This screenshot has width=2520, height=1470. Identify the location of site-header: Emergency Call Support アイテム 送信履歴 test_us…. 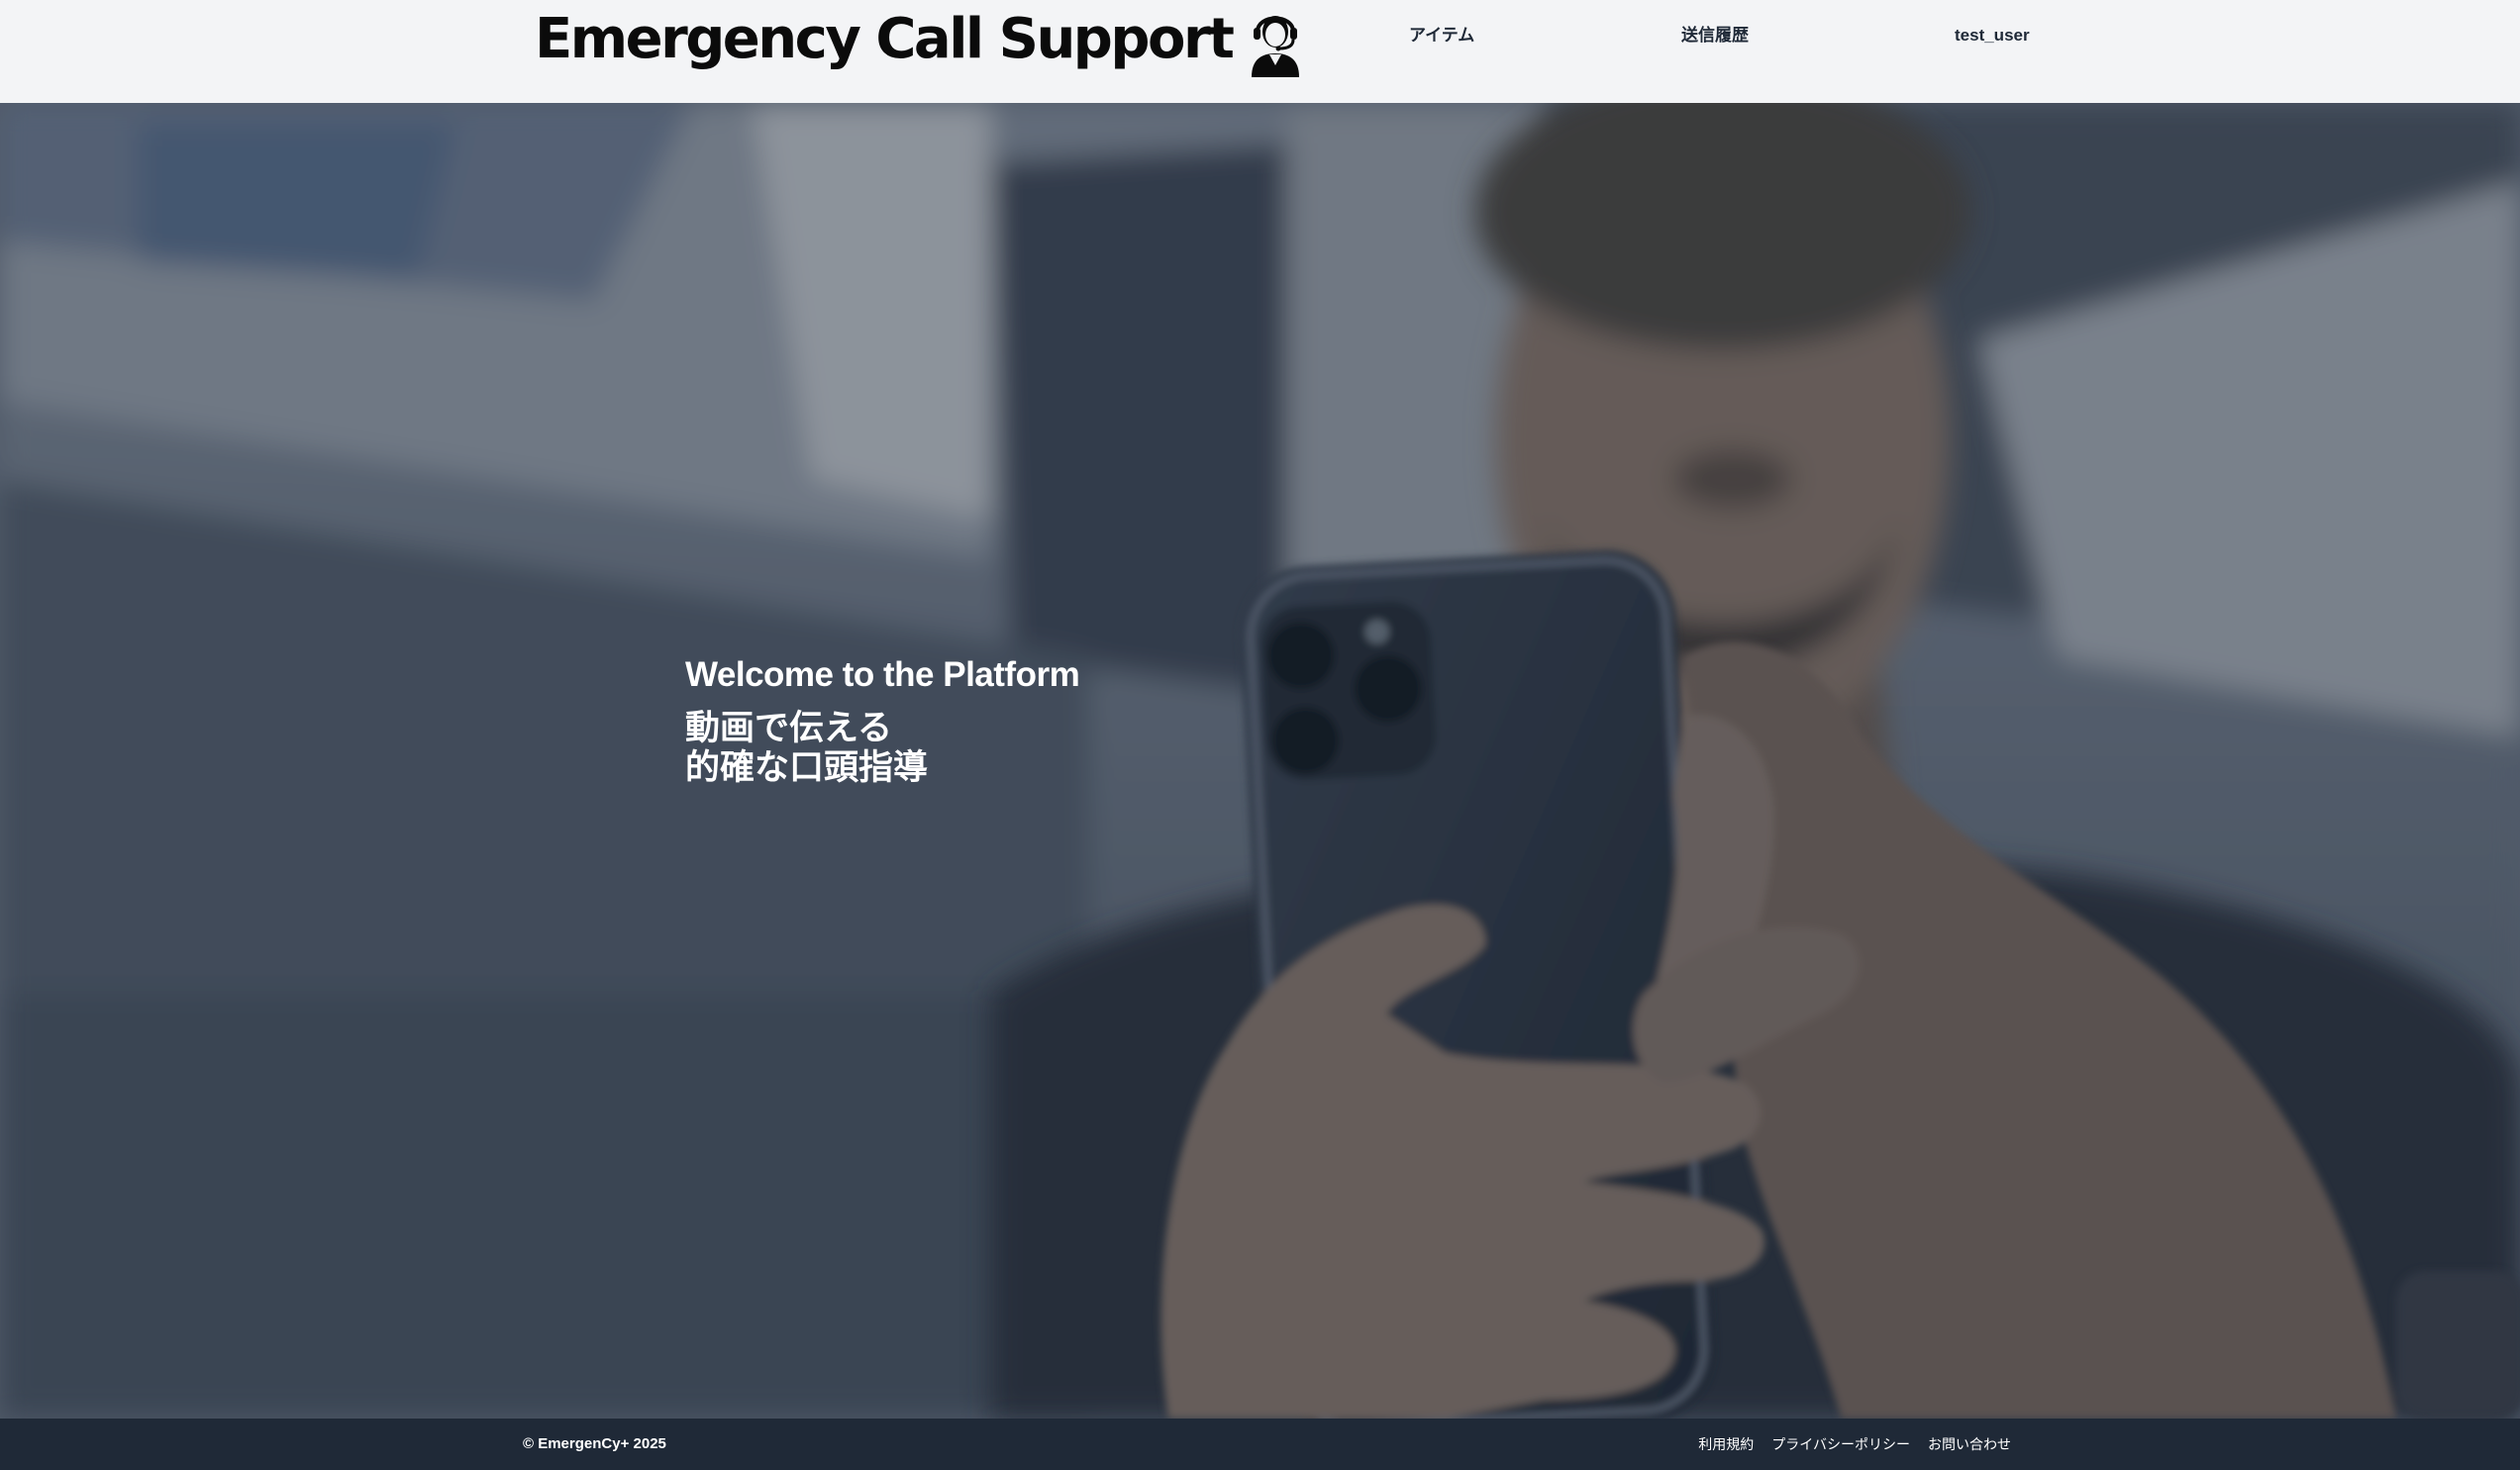
(1260, 51).